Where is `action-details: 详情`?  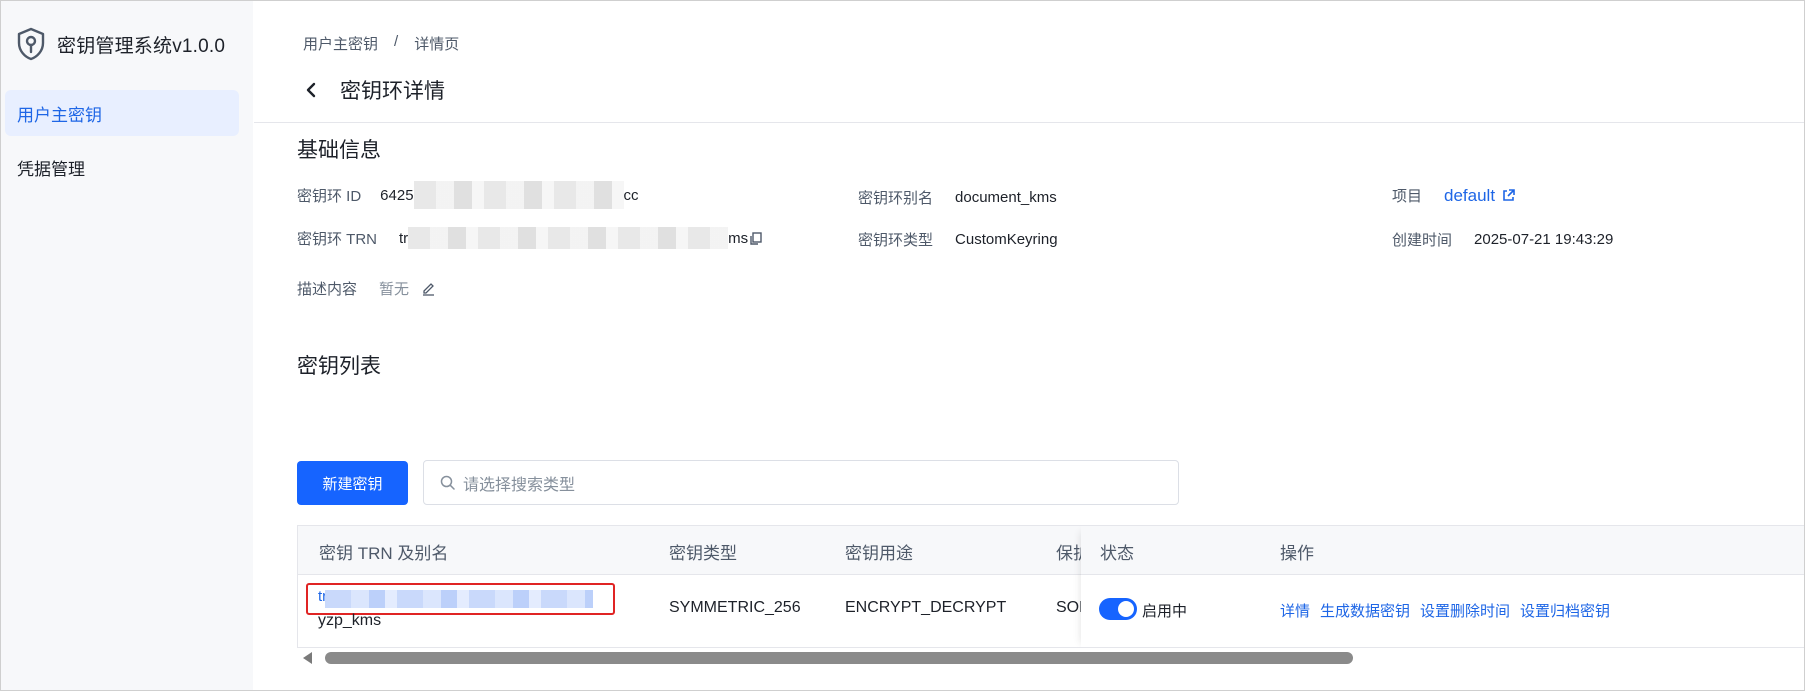
action-details: 详情 is located at coordinates (1295, 610).